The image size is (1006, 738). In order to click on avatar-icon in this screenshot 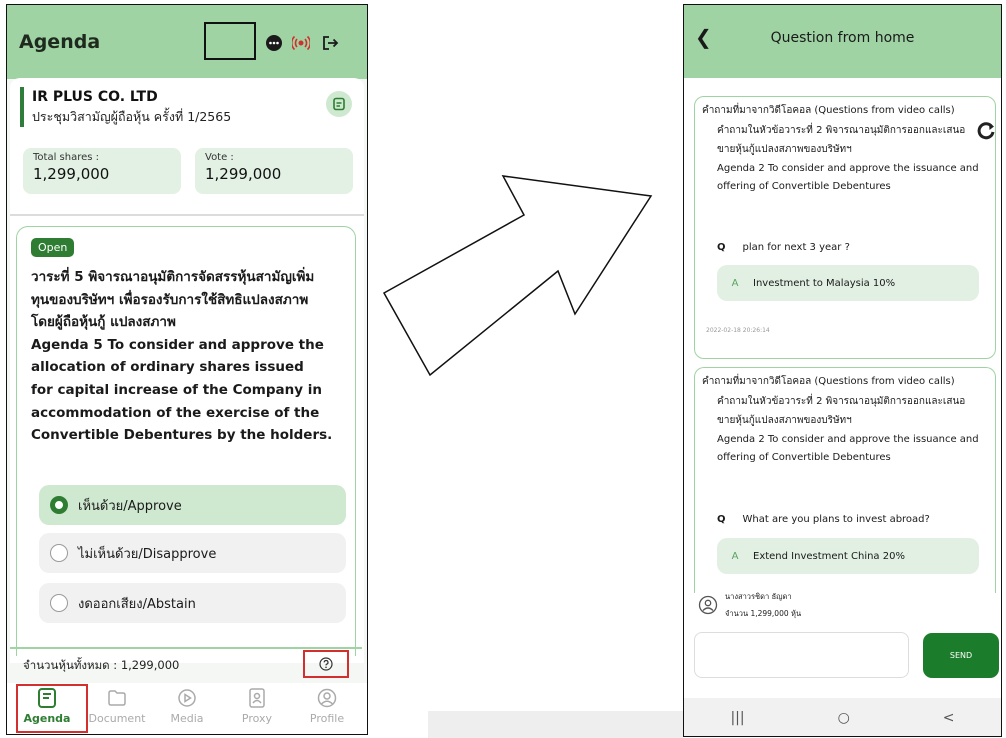, I will do `click(708, 605)`.